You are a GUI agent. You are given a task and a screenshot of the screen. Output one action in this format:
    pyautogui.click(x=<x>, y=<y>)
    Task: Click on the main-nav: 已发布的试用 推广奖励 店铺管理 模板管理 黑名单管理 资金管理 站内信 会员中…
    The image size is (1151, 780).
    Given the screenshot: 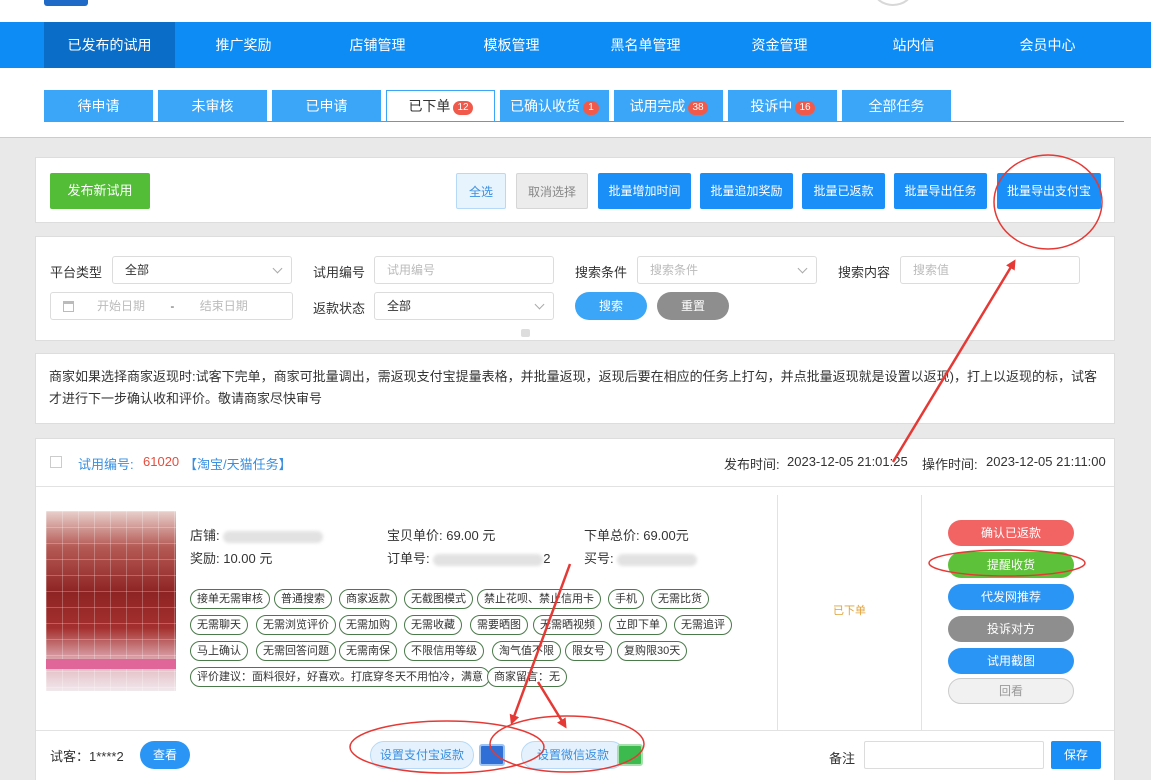 What is the action you would take?
    pyautogui.click(x=575, y=45)
    